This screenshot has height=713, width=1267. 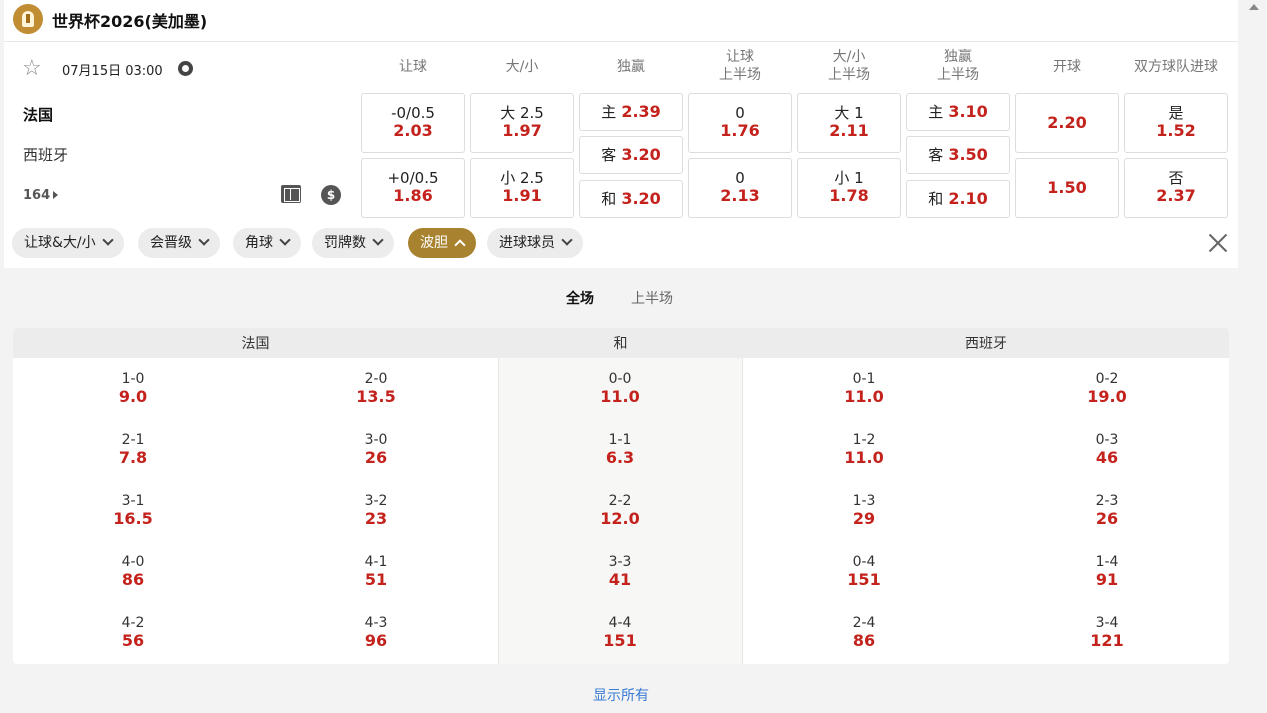 I want to click on score-odds: 91, so click(x=1107, y=579).